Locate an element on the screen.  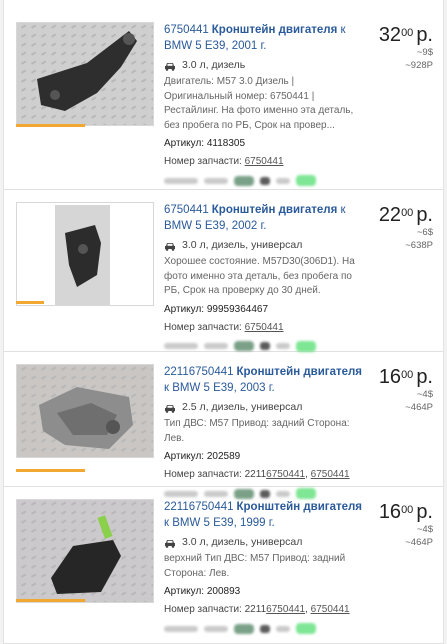
article-value: 202589 is located at coordinates (223, 456).